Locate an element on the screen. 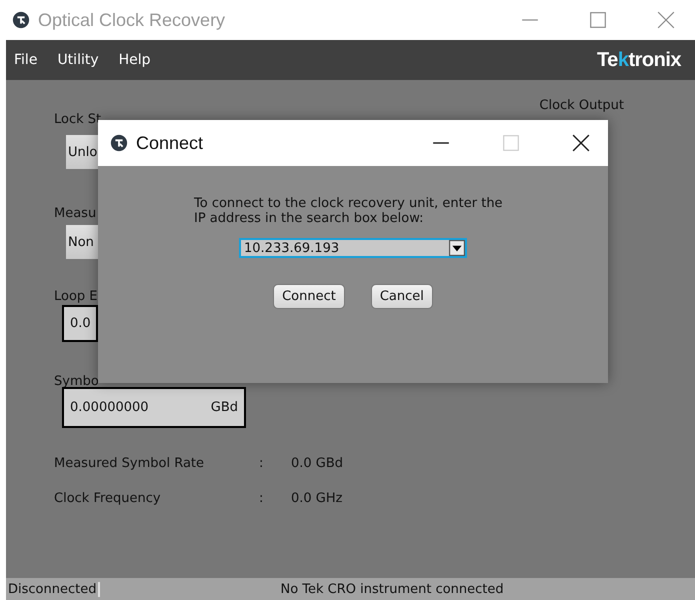 This screenshot has height=600, width=695. window-title: Optical Clock Recovery is located at coordinates (132, 20).